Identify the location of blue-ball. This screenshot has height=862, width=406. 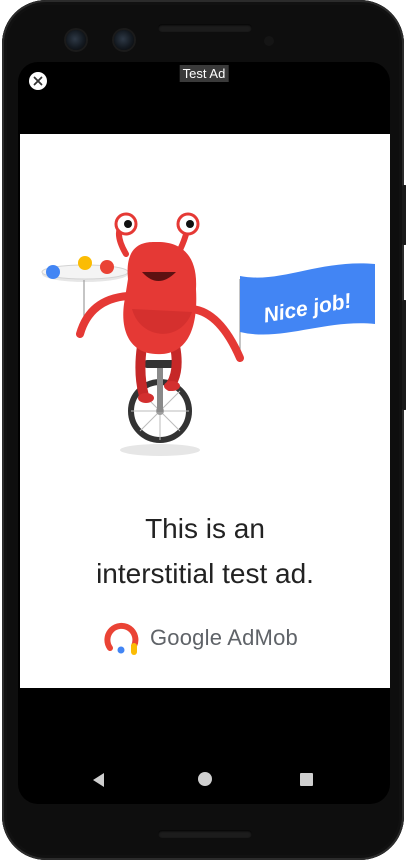
(53, 272).